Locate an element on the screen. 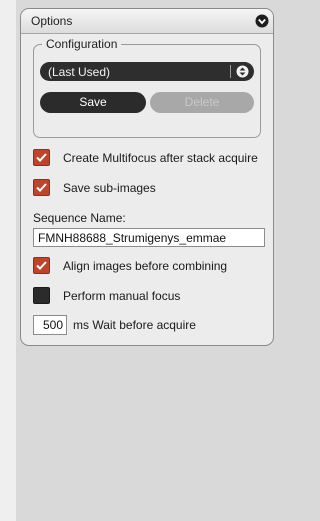 Image resolution: width=320 pixels, height=521 pixels. select-divider is located at coordinates (230, 71).